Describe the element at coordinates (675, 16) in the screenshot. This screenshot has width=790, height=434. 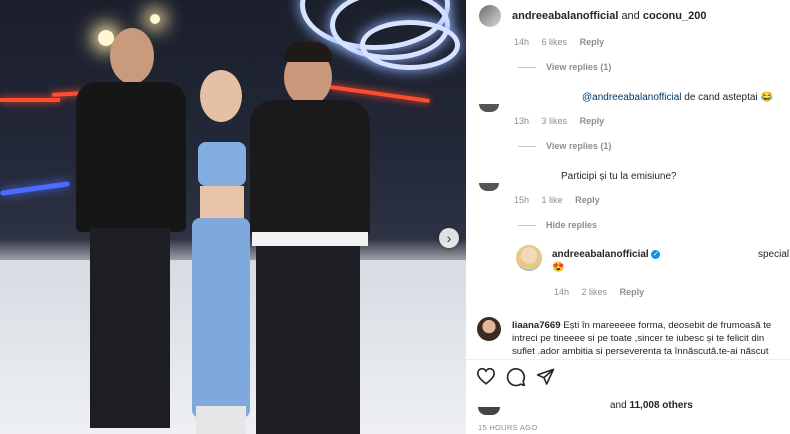
I see `coauthor-username: coconu_200` at that location.